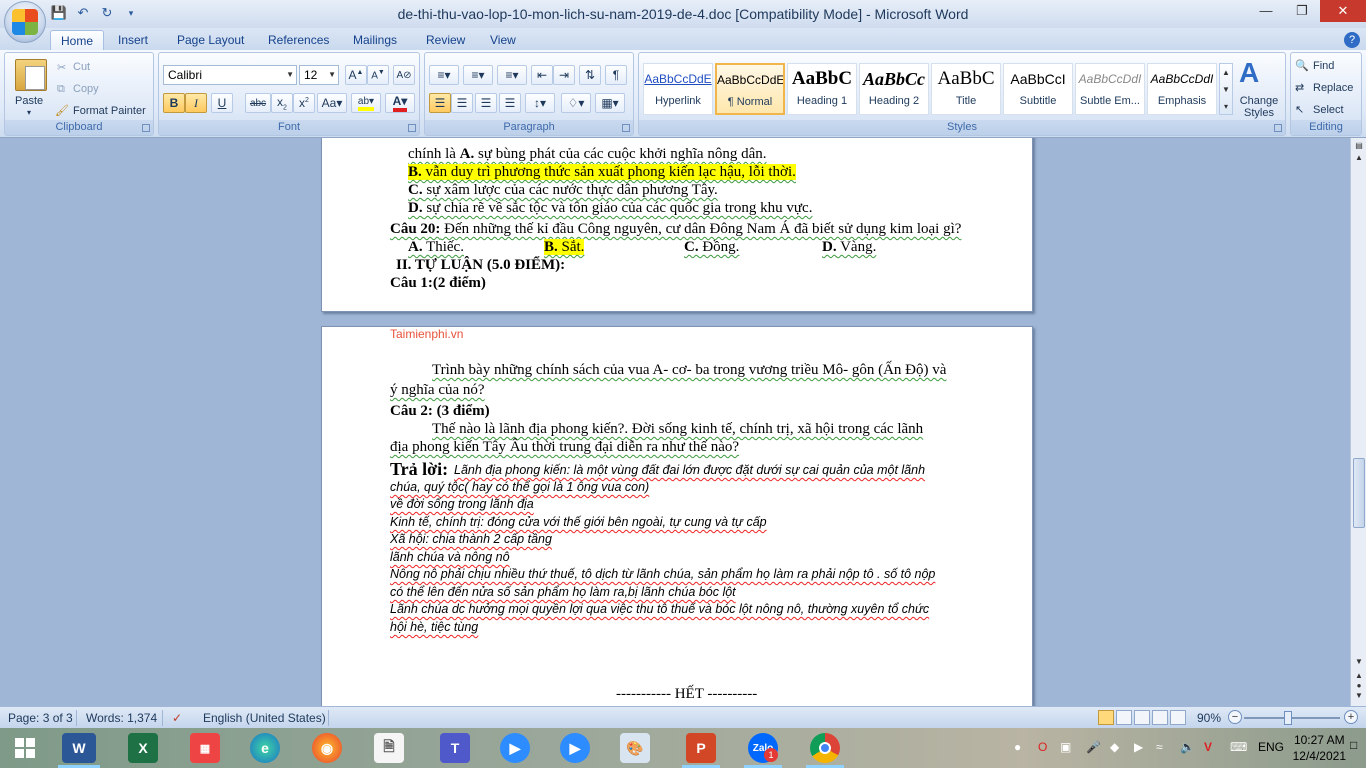 This screenshot has width=1366, height=768. What do you see at coordinates (1353, 745) in the screenshot?
I see `notifications-icon: □` at bounding box center [1353, 745].